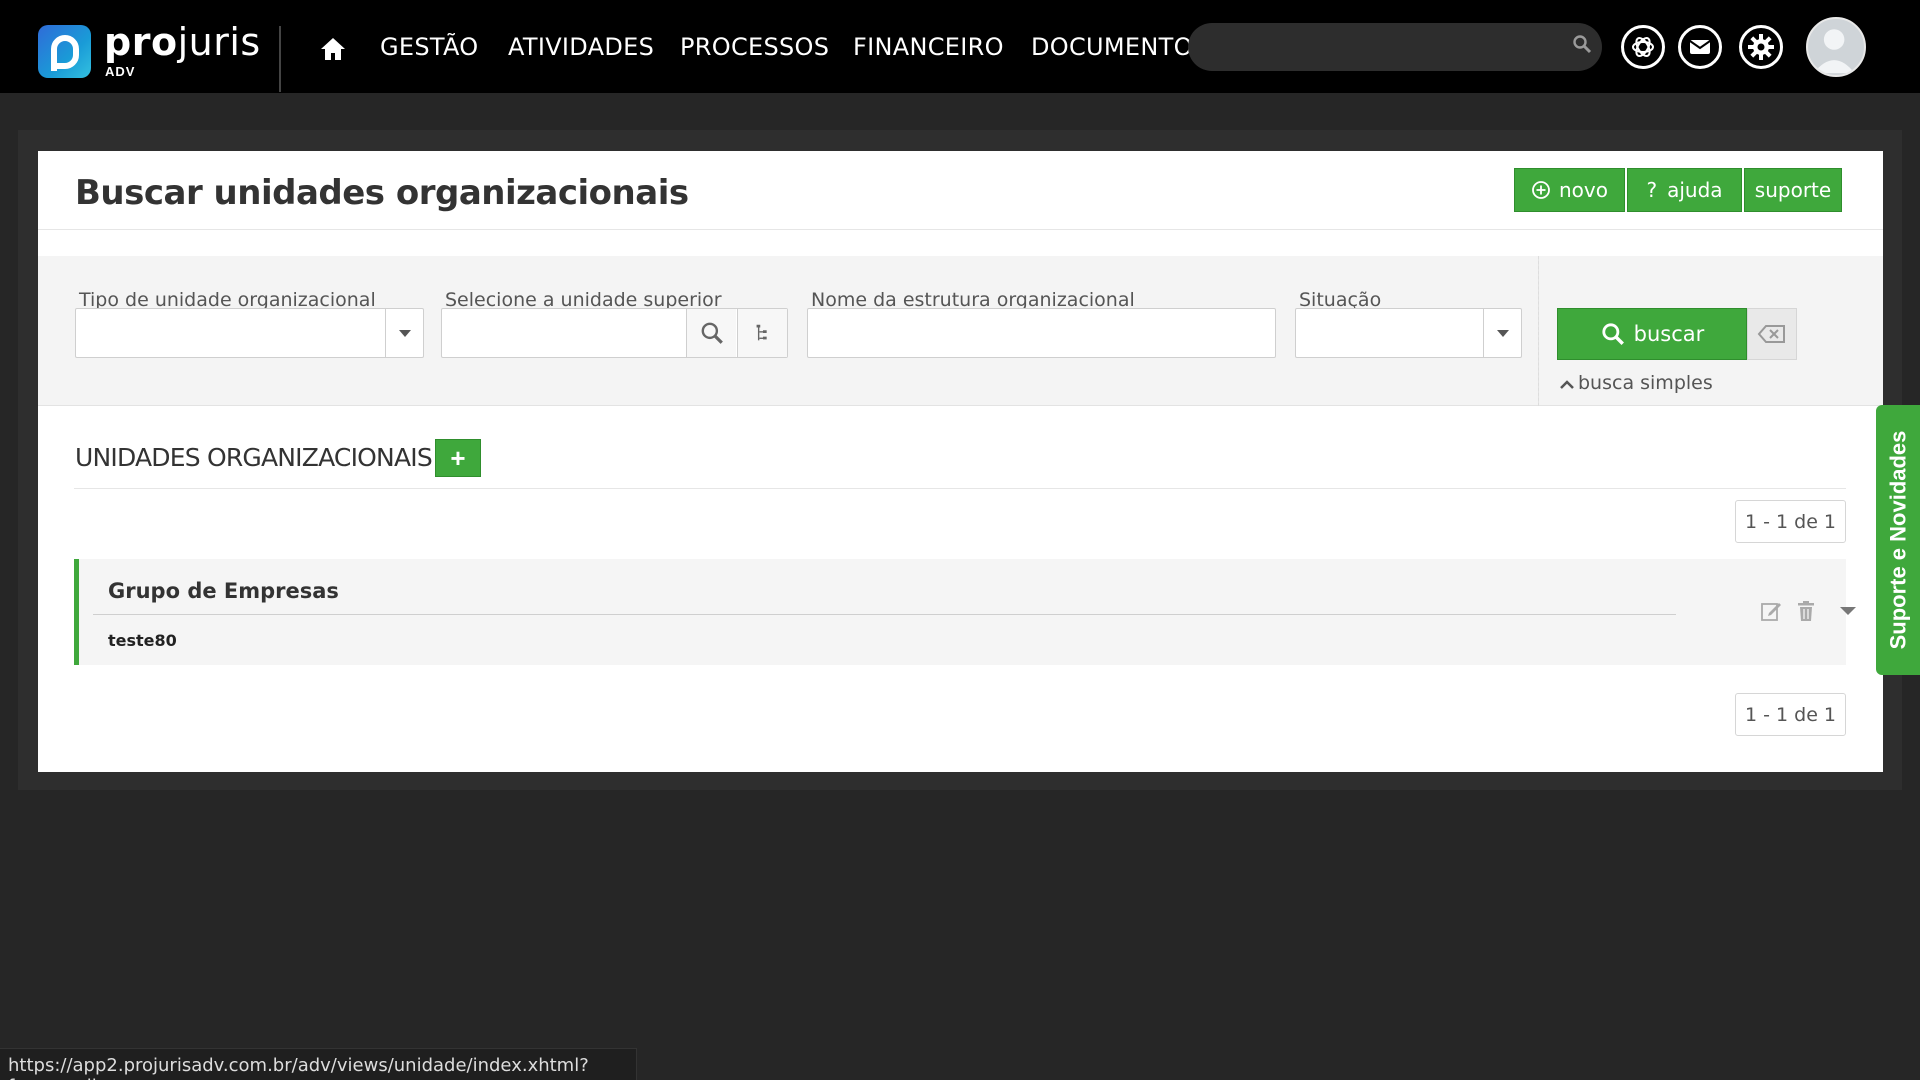 This screenshot has width=1920, height=1080. What do you see at coordinates (1041, 333) in the screenshot?
I see `nome-input` at bounding box center [1041, 333].